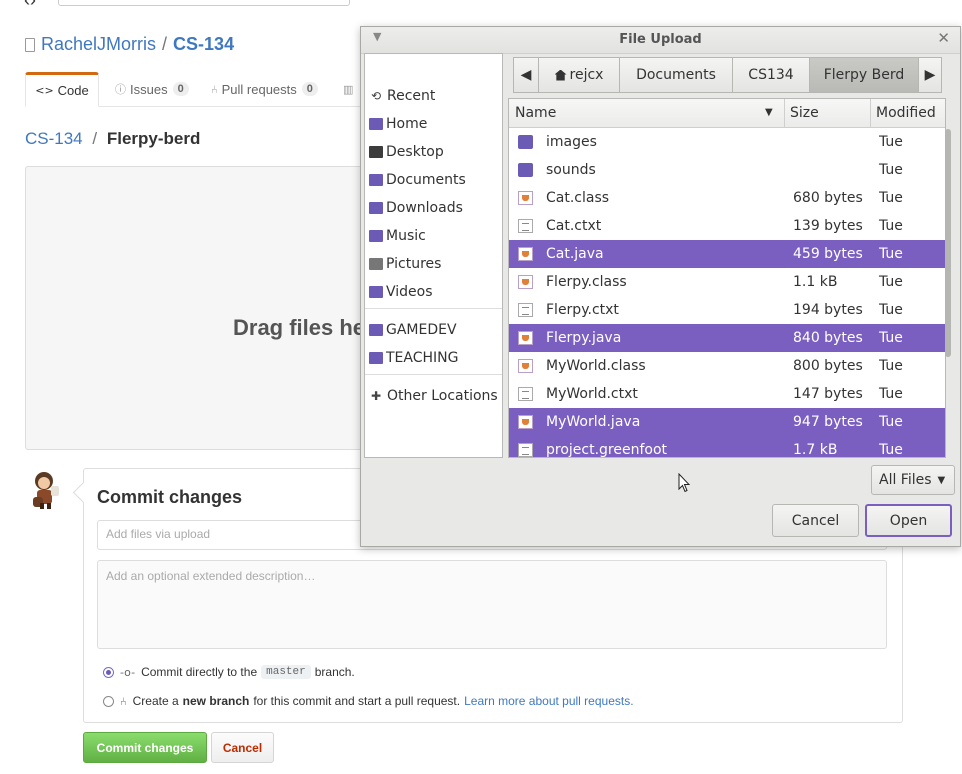 Image resolution: width=962 pixels, height=774 pixels. What do you see at coordinates (376, 292) in the screenshot?
I see `videos-folder-icon` at bounding box center [376, 292].